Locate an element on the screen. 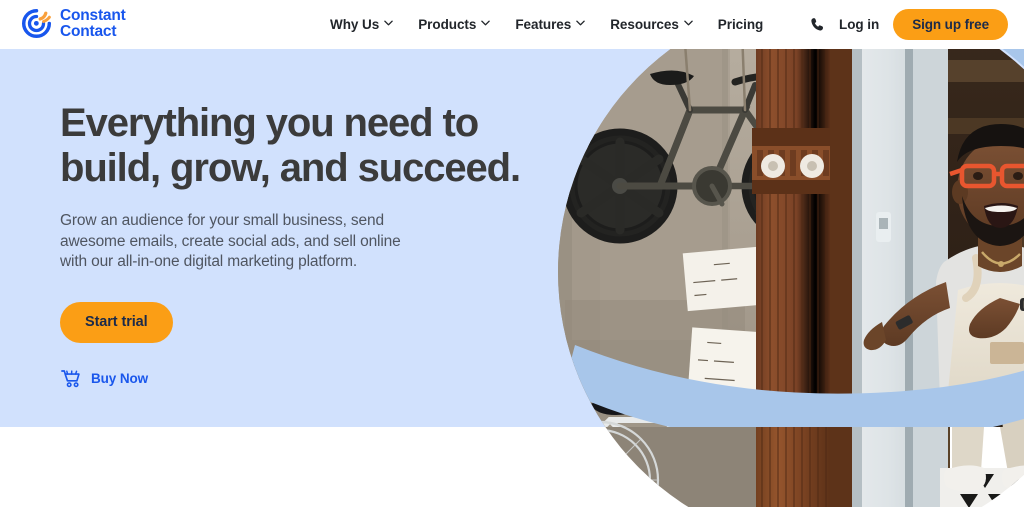 This screenshot has width=1024, height=507. nav-item-products: Products is located at coordinates (454, 24).